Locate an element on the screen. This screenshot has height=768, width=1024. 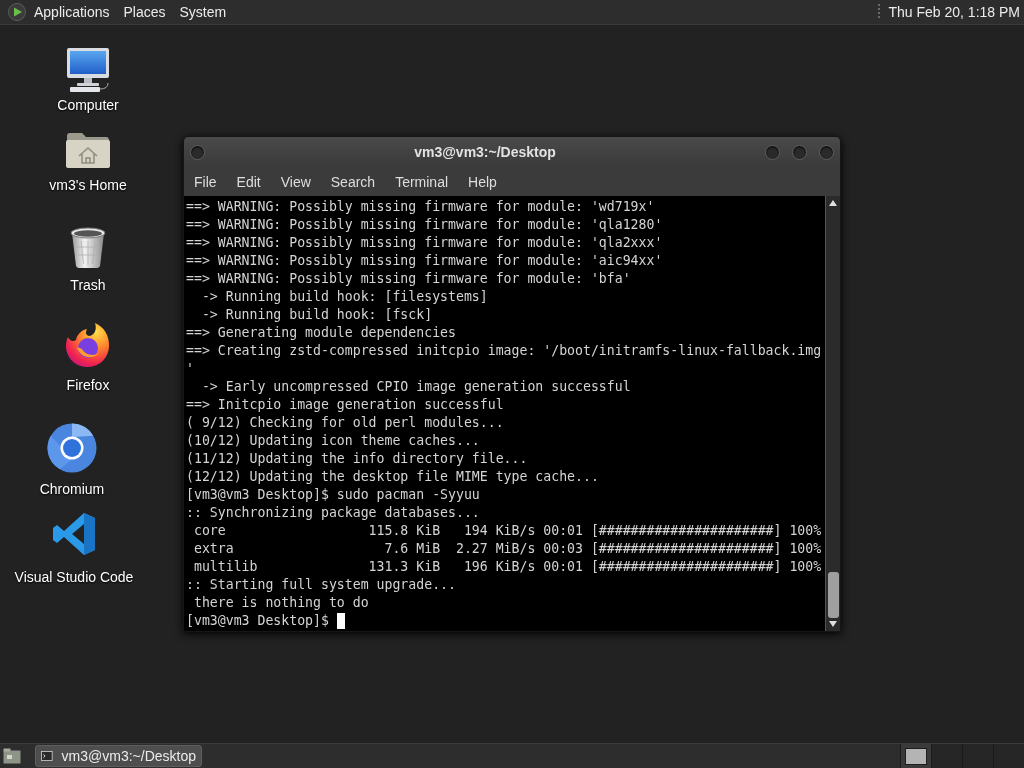
window-thumbnail-icon is located at coordinates (916, 756).